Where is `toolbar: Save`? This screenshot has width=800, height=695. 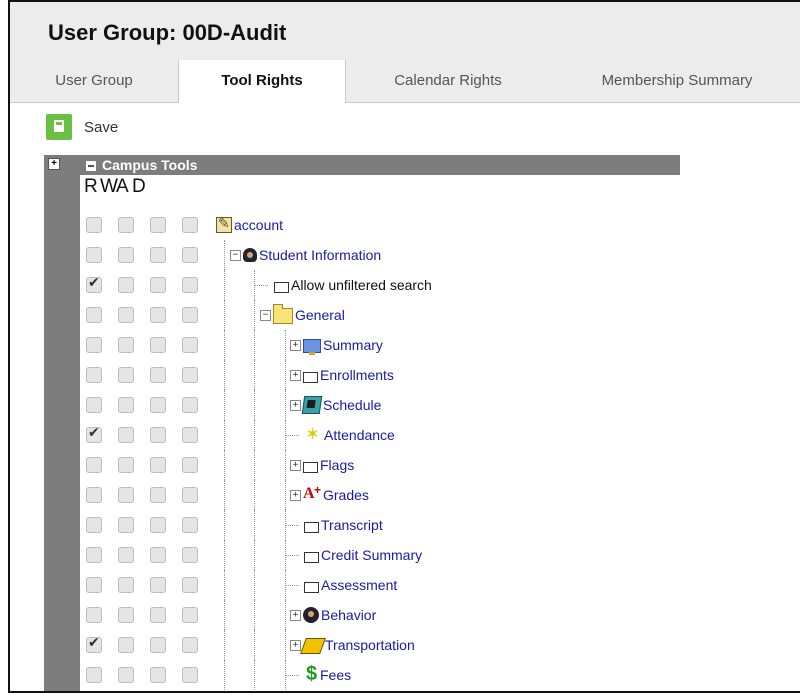 toolbar: Save is located at coordinates (82, 129).